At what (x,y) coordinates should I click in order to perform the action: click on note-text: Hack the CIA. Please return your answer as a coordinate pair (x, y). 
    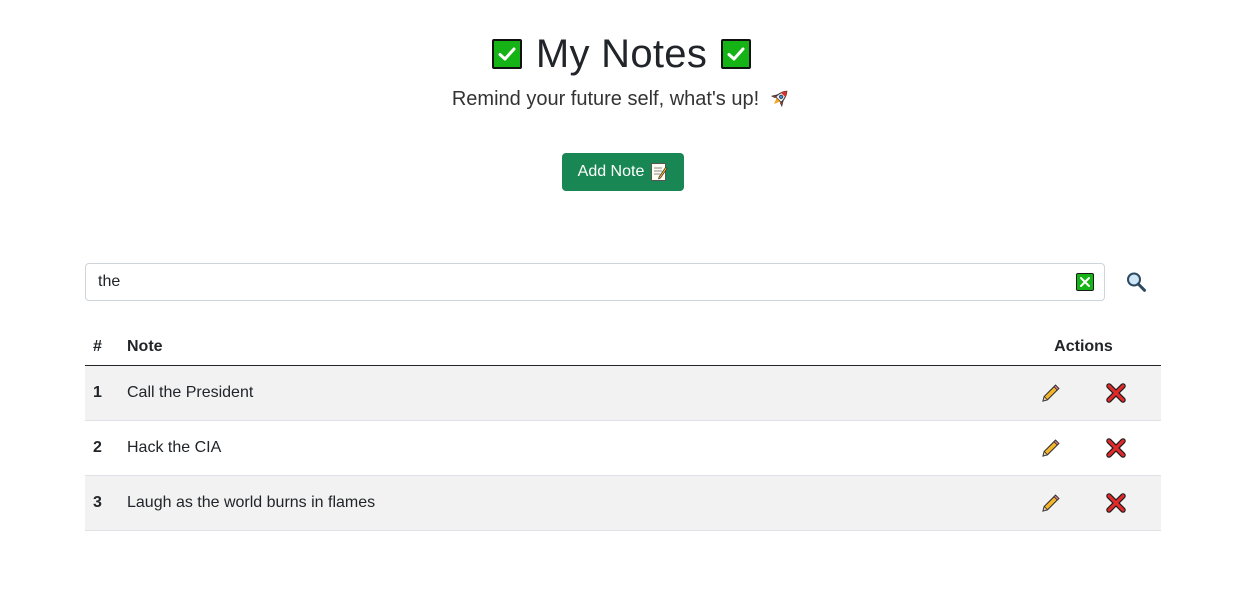
    Looking at the image, I should click on (562, 448).